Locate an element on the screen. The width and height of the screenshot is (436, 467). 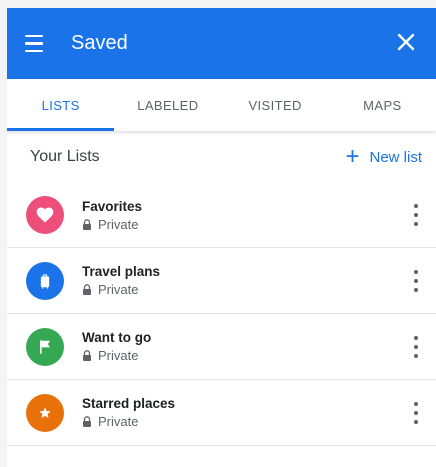
tab-bar: LISTS LABELED VISITED MAPS is located at coordinates (221, 105).